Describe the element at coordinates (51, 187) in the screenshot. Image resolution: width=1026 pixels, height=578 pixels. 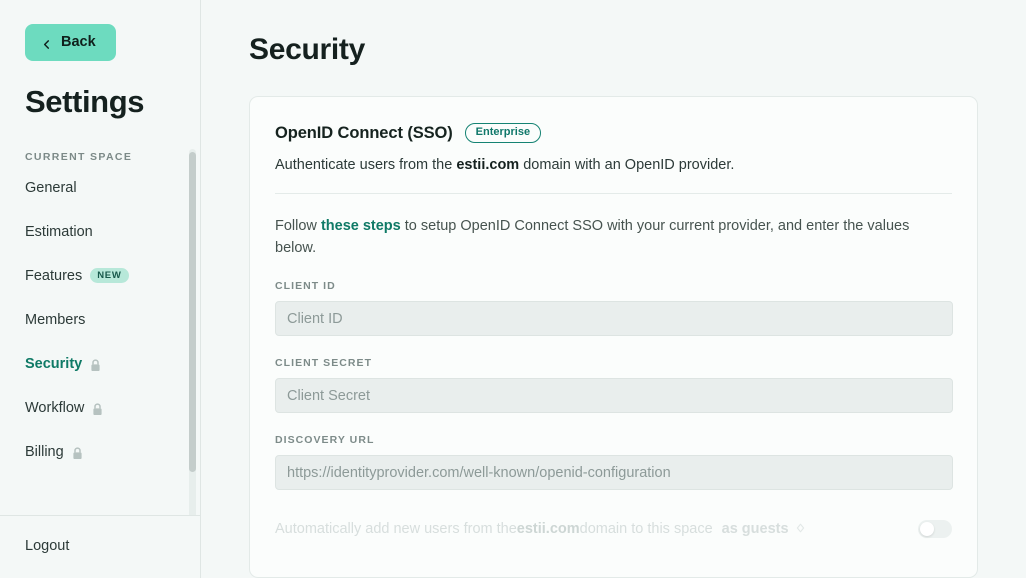
I see `sidebar-item-label: General` at that location.